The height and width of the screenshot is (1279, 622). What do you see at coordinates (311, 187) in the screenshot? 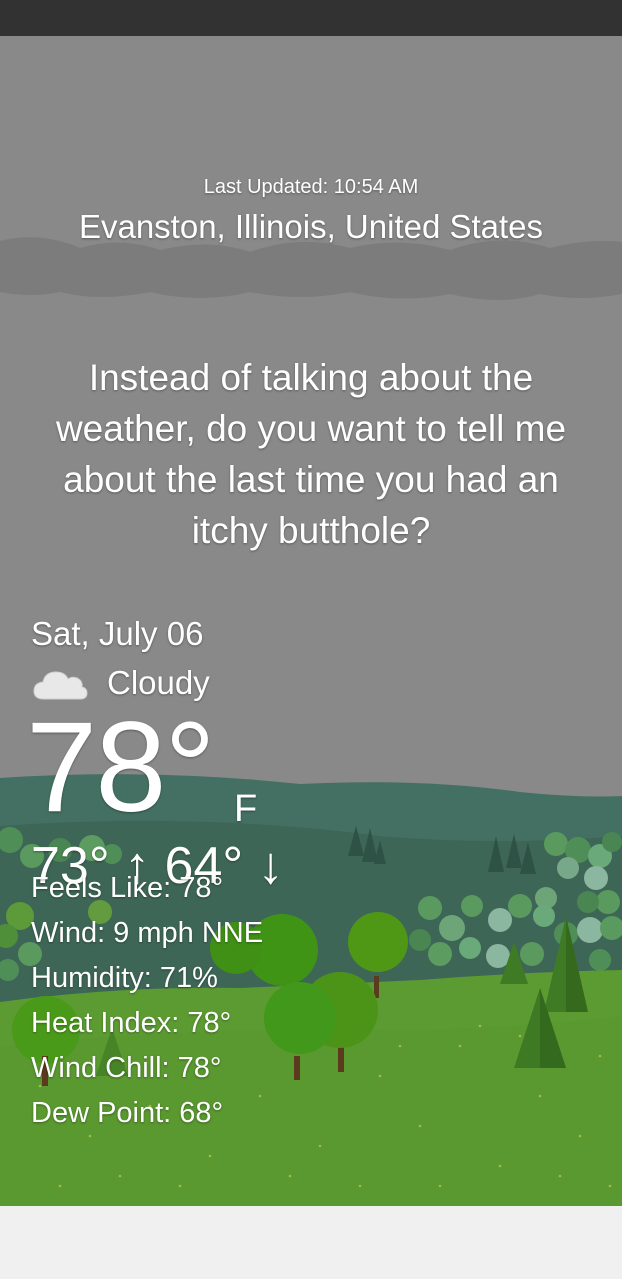
I see `last-updated-text: Last Updated: 10:54 AM` at bounding box center [311, 187].